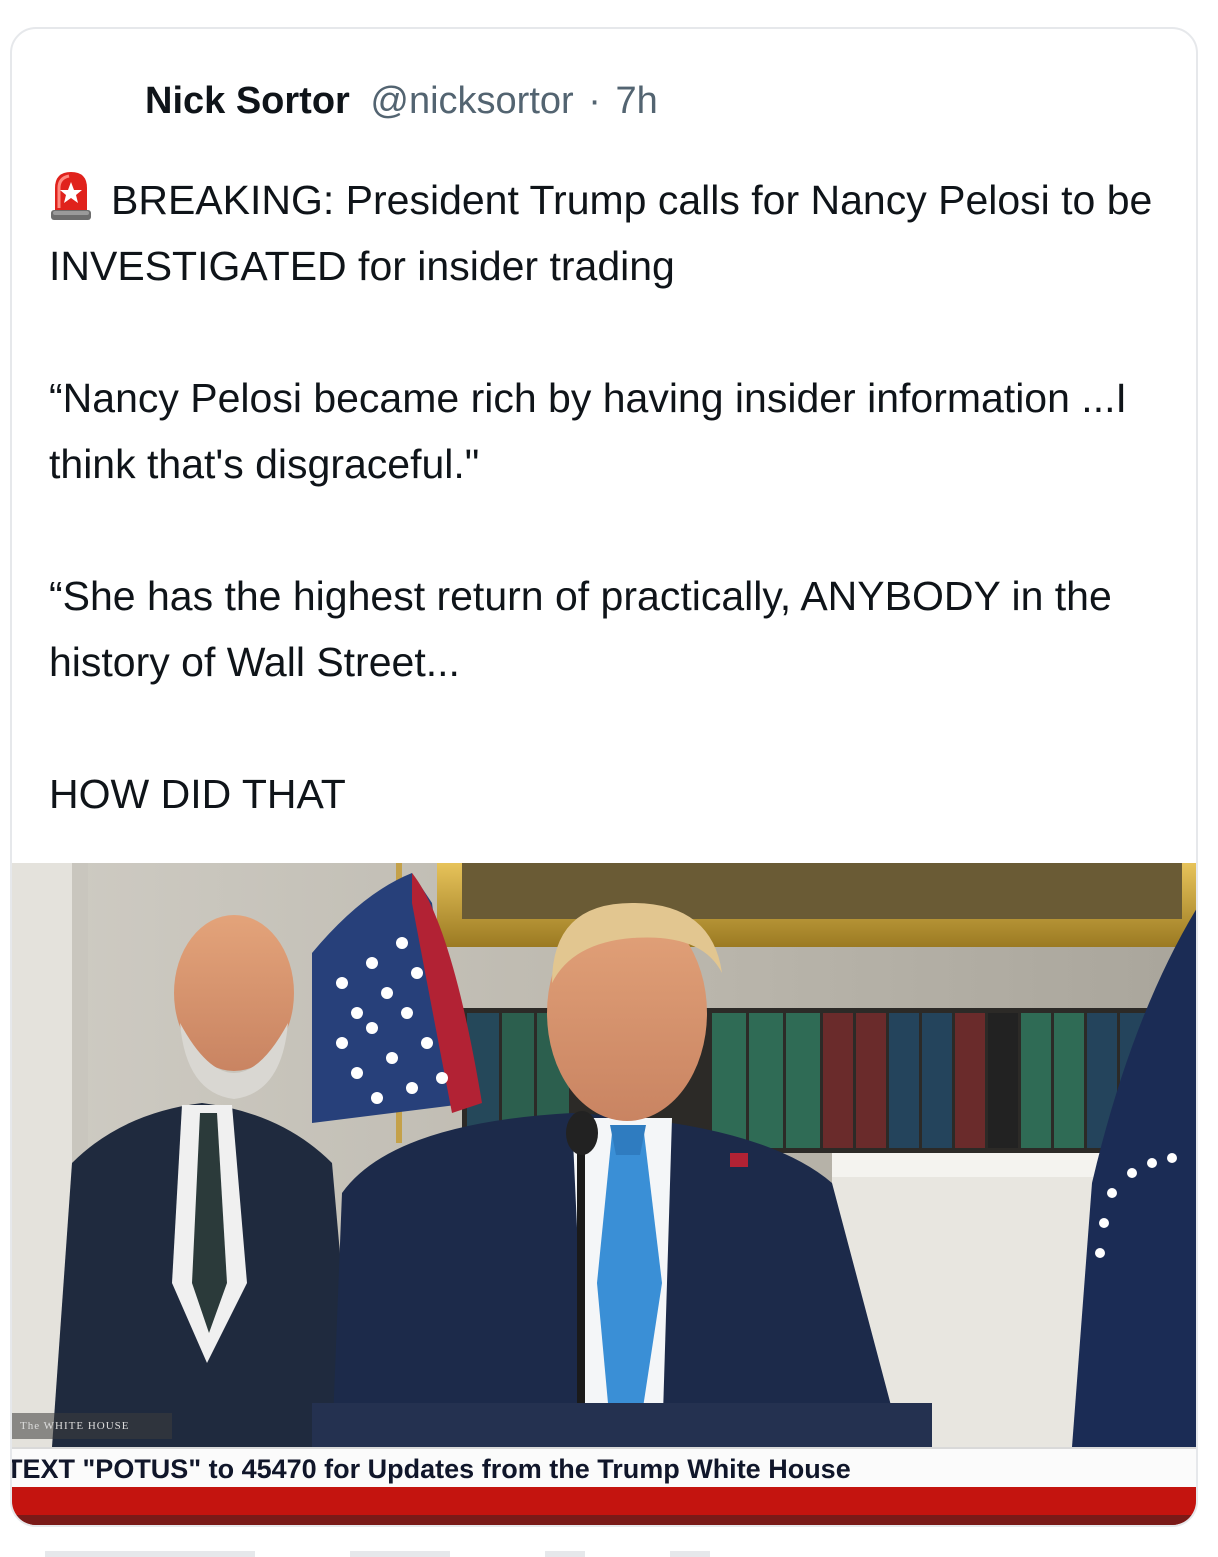 The height and width of the screenshot is (1557, 1218). I want to click on author-handle: @nicksortor, so click(471, 101).